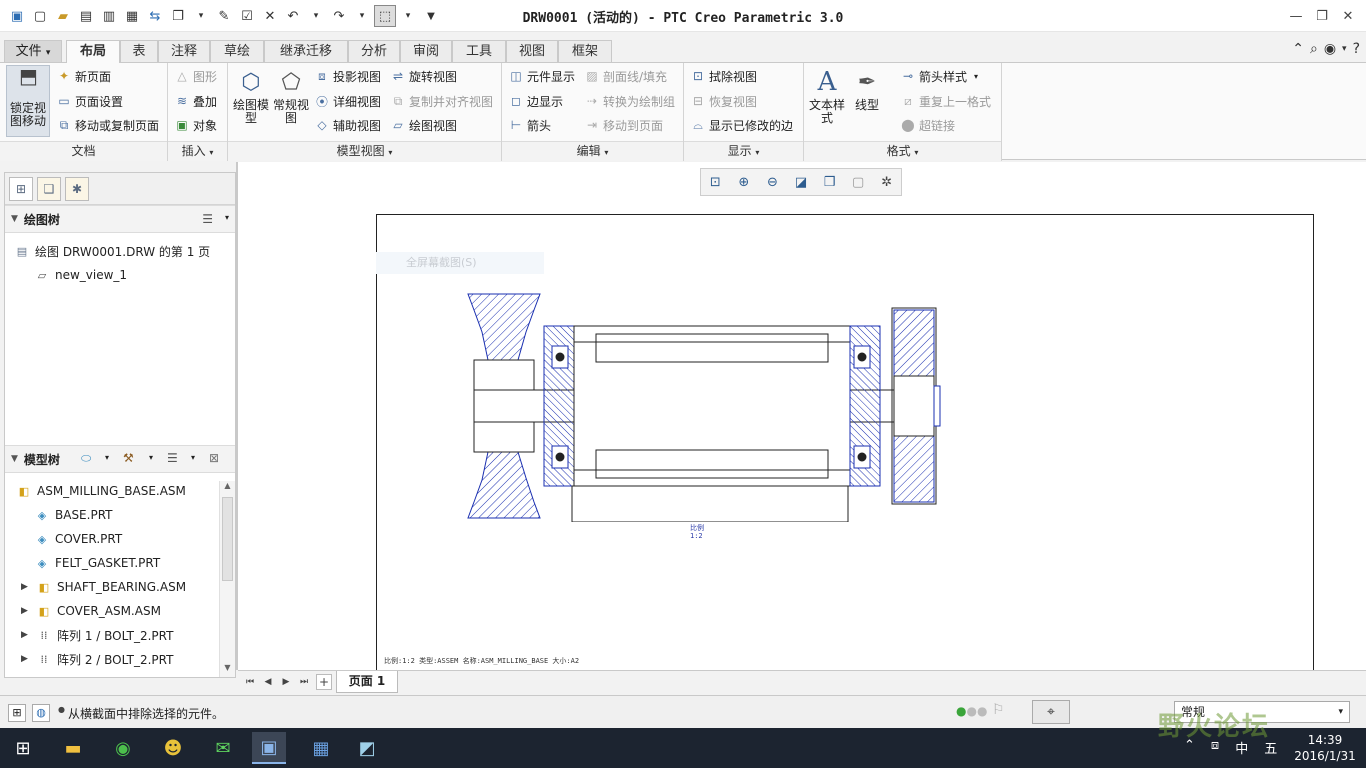 The height and width of the screenshot is (768, 1366). Describe the element at coordinates (1296, 16) in the screenshot. I see `minimize-icon: —` at that location.